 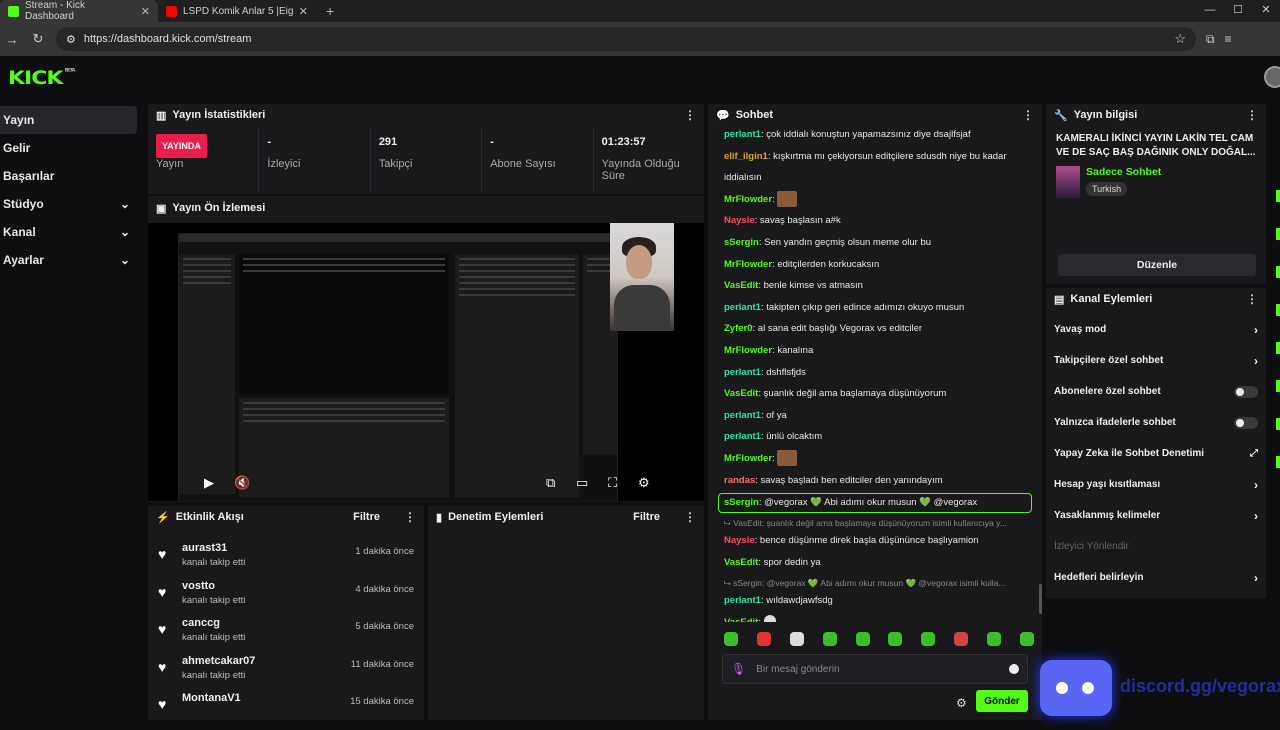 What do you see at coordinates (70, 260) in the screenshot?
I see `sidebar-item-ayarlar: Ayarlar ⌄` at bounding box center [70, 260].